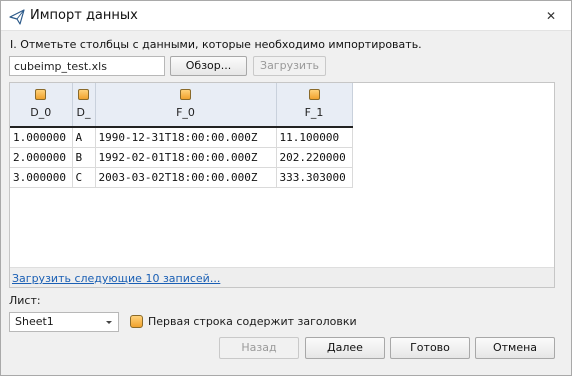  Describe the element at coordinates (87, 66) in the screenshot. I see `file-path-input` at that location.